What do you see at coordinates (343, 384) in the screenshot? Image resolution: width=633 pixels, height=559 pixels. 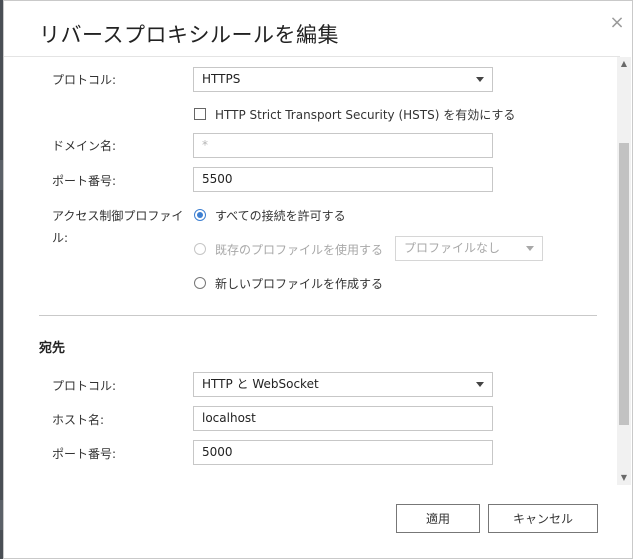 I see `destination-protocol-select: HTTP と WebSocket` at bounding box center [343, 384].